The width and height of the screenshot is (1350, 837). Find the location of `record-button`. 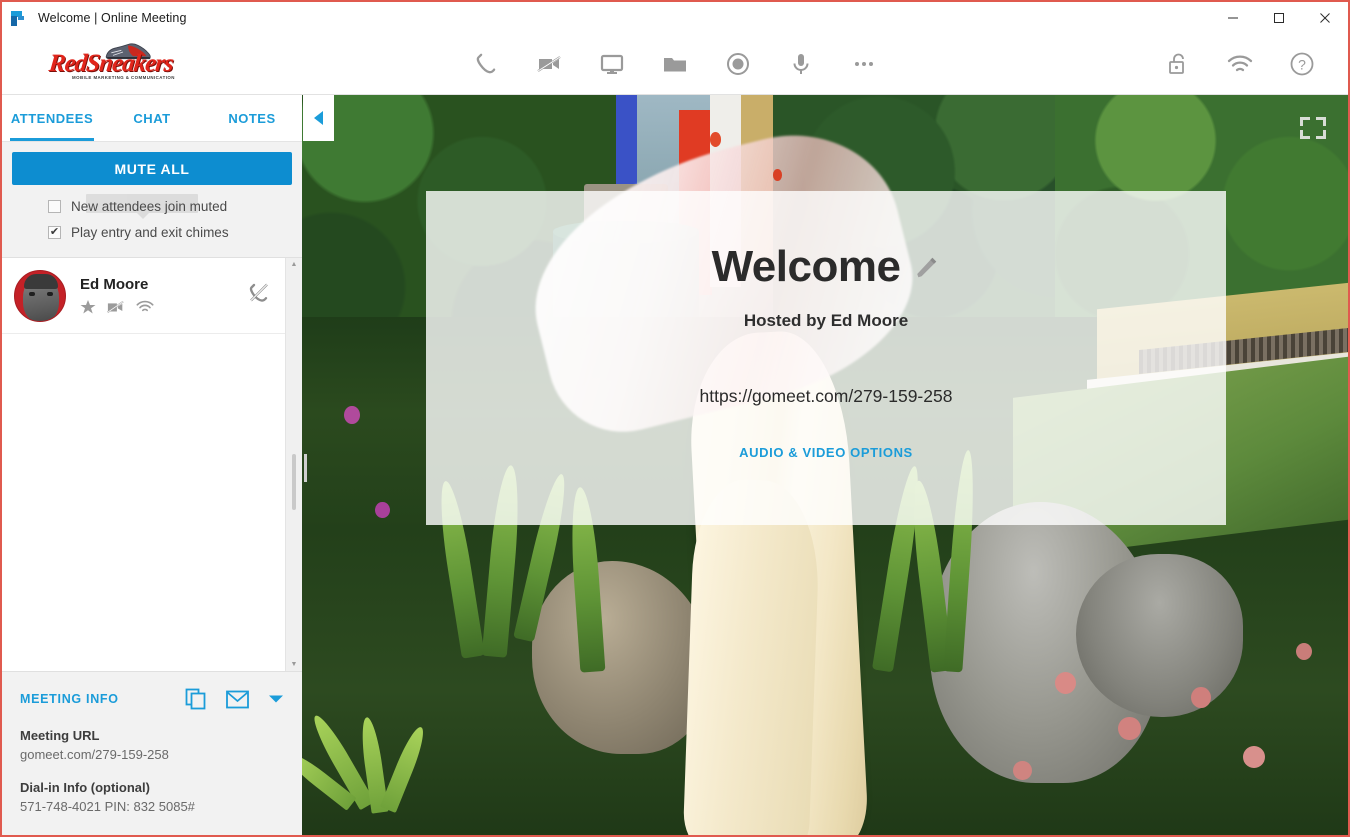

record-button is located at coordinates (738, 64).